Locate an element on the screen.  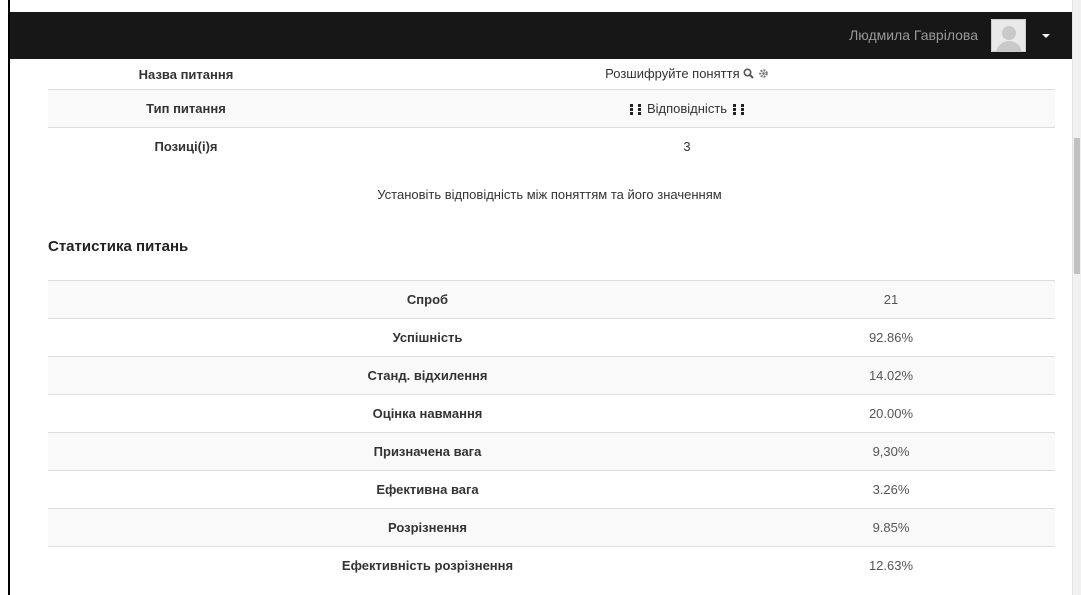
stats-label: Ефективна вага is located at coordinates (427, 489).